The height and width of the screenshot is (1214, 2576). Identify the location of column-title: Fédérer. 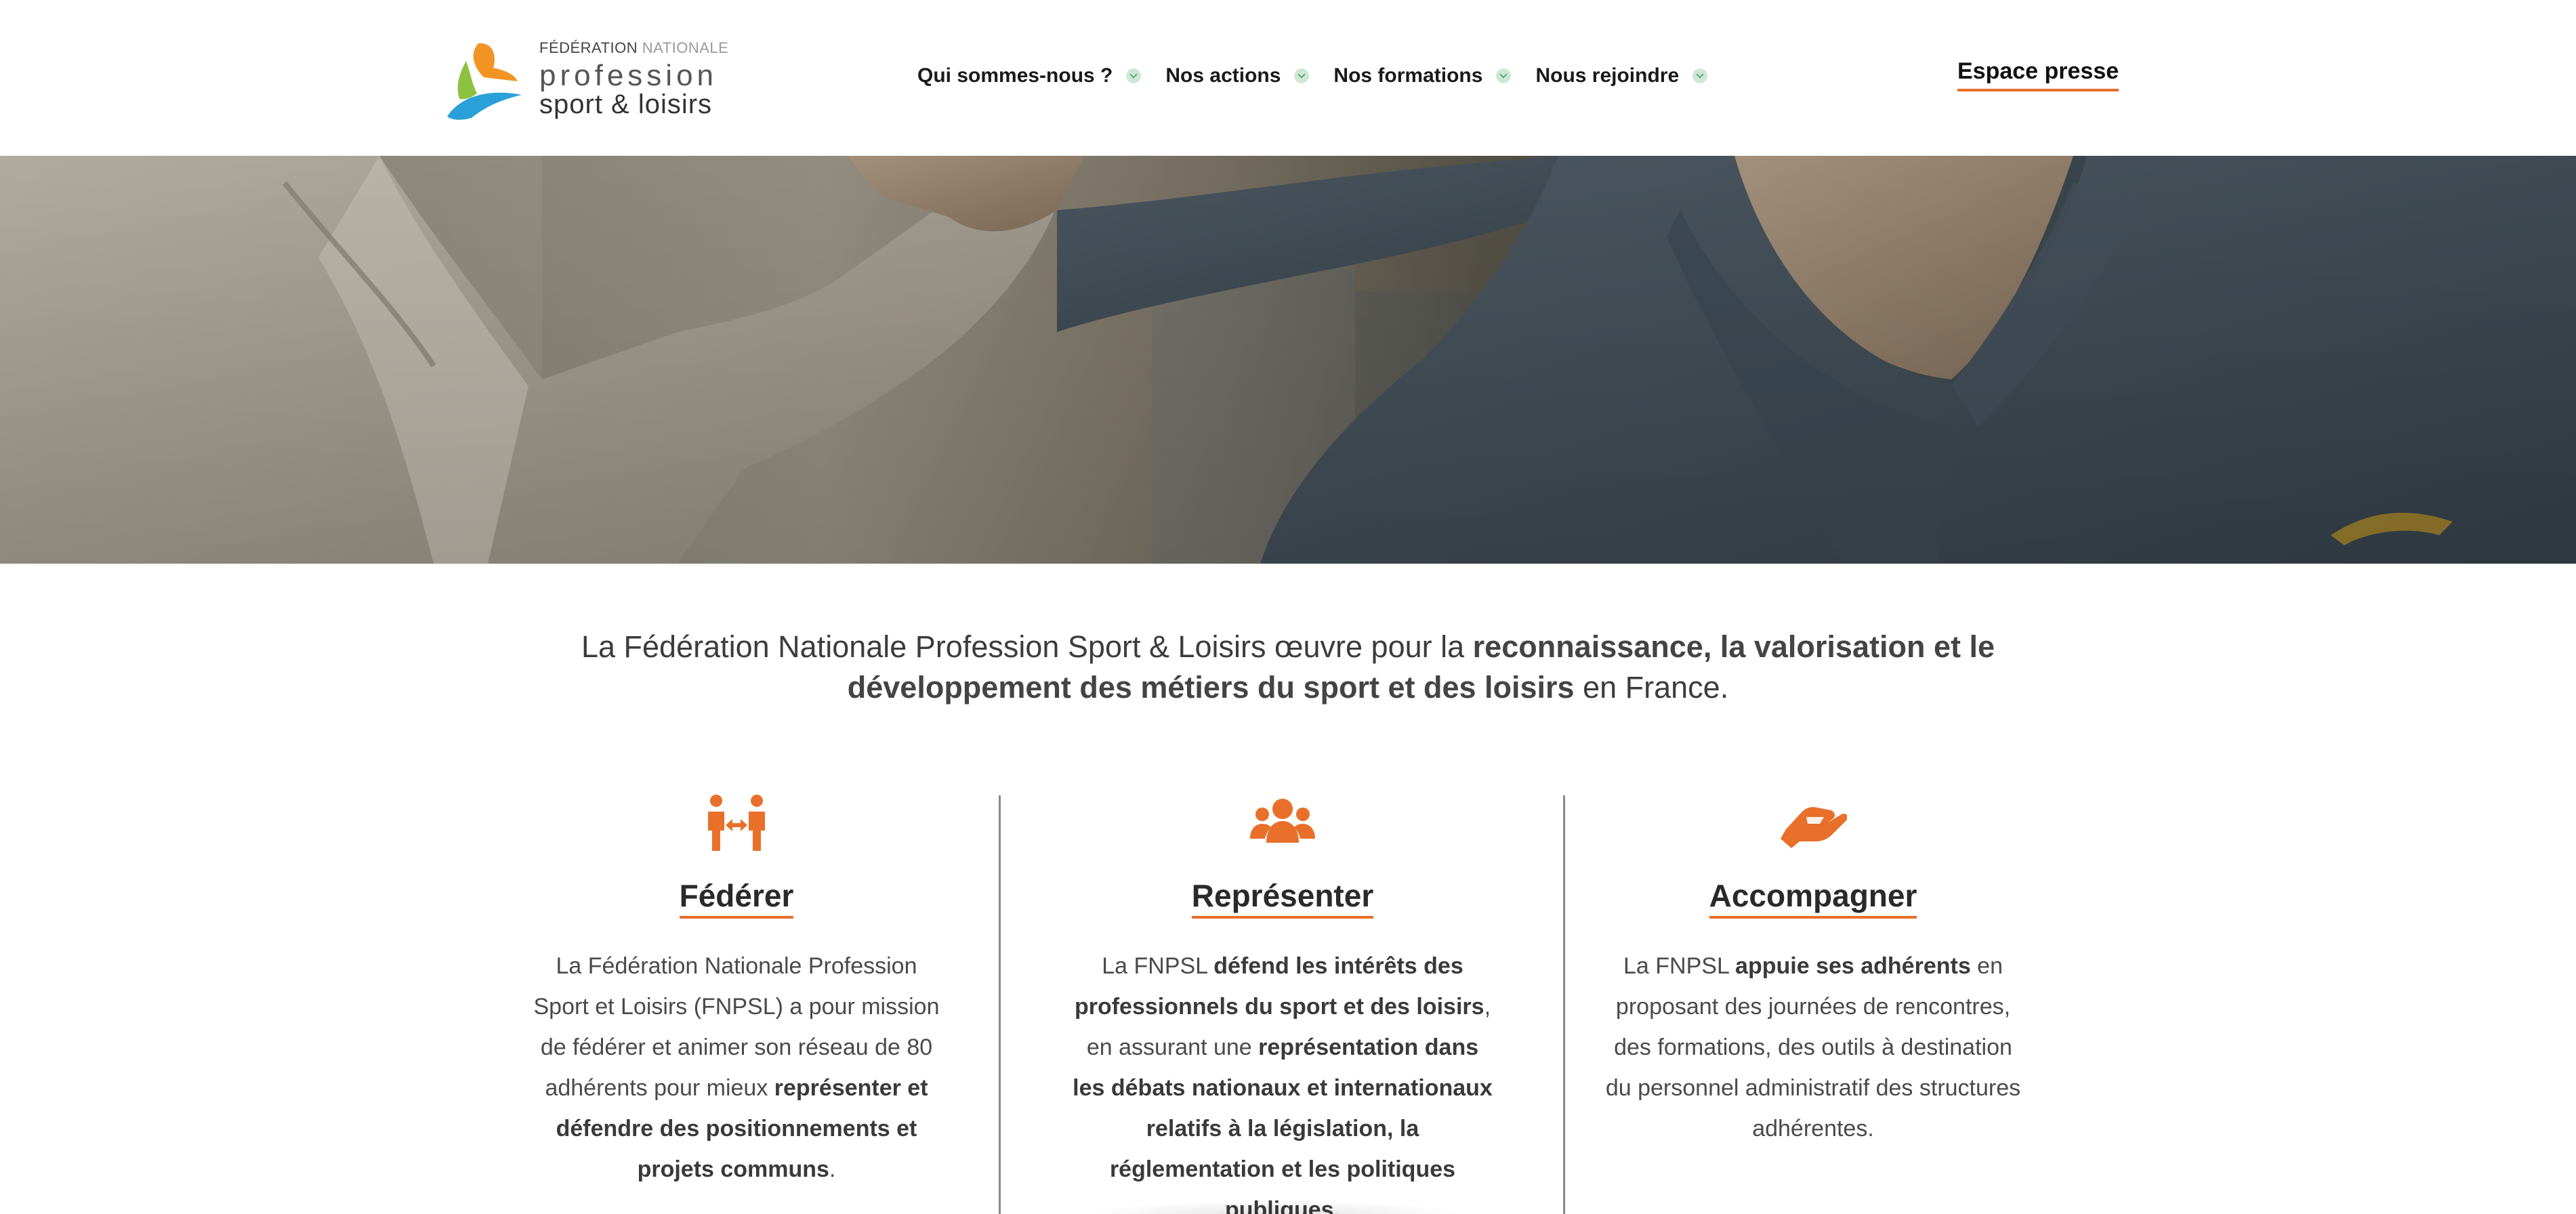
(736, 898).